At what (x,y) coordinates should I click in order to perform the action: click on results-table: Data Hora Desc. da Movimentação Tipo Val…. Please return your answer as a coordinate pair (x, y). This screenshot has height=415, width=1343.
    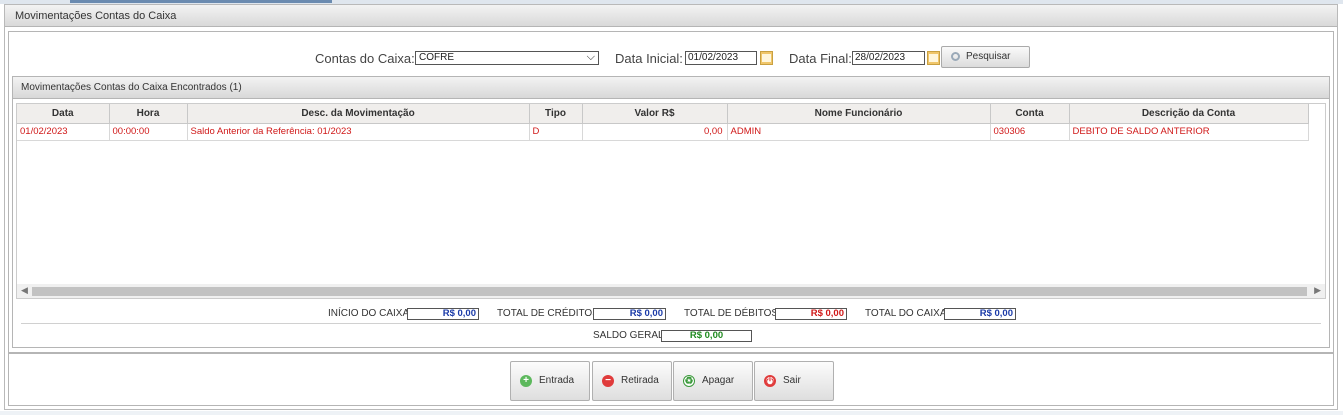
    Looking at the image, I should click on (663, 122).